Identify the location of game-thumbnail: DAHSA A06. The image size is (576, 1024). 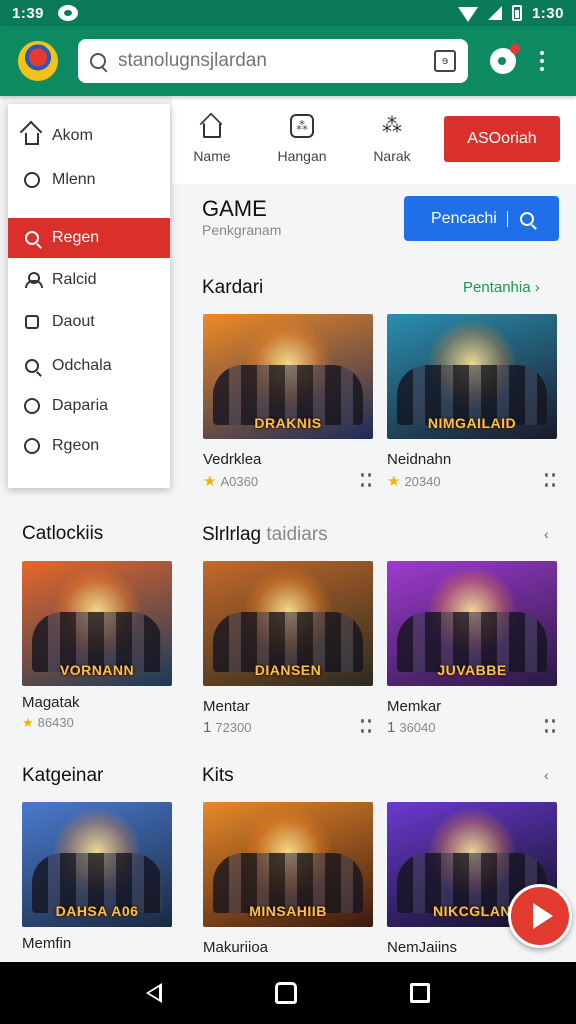
(97, 864).